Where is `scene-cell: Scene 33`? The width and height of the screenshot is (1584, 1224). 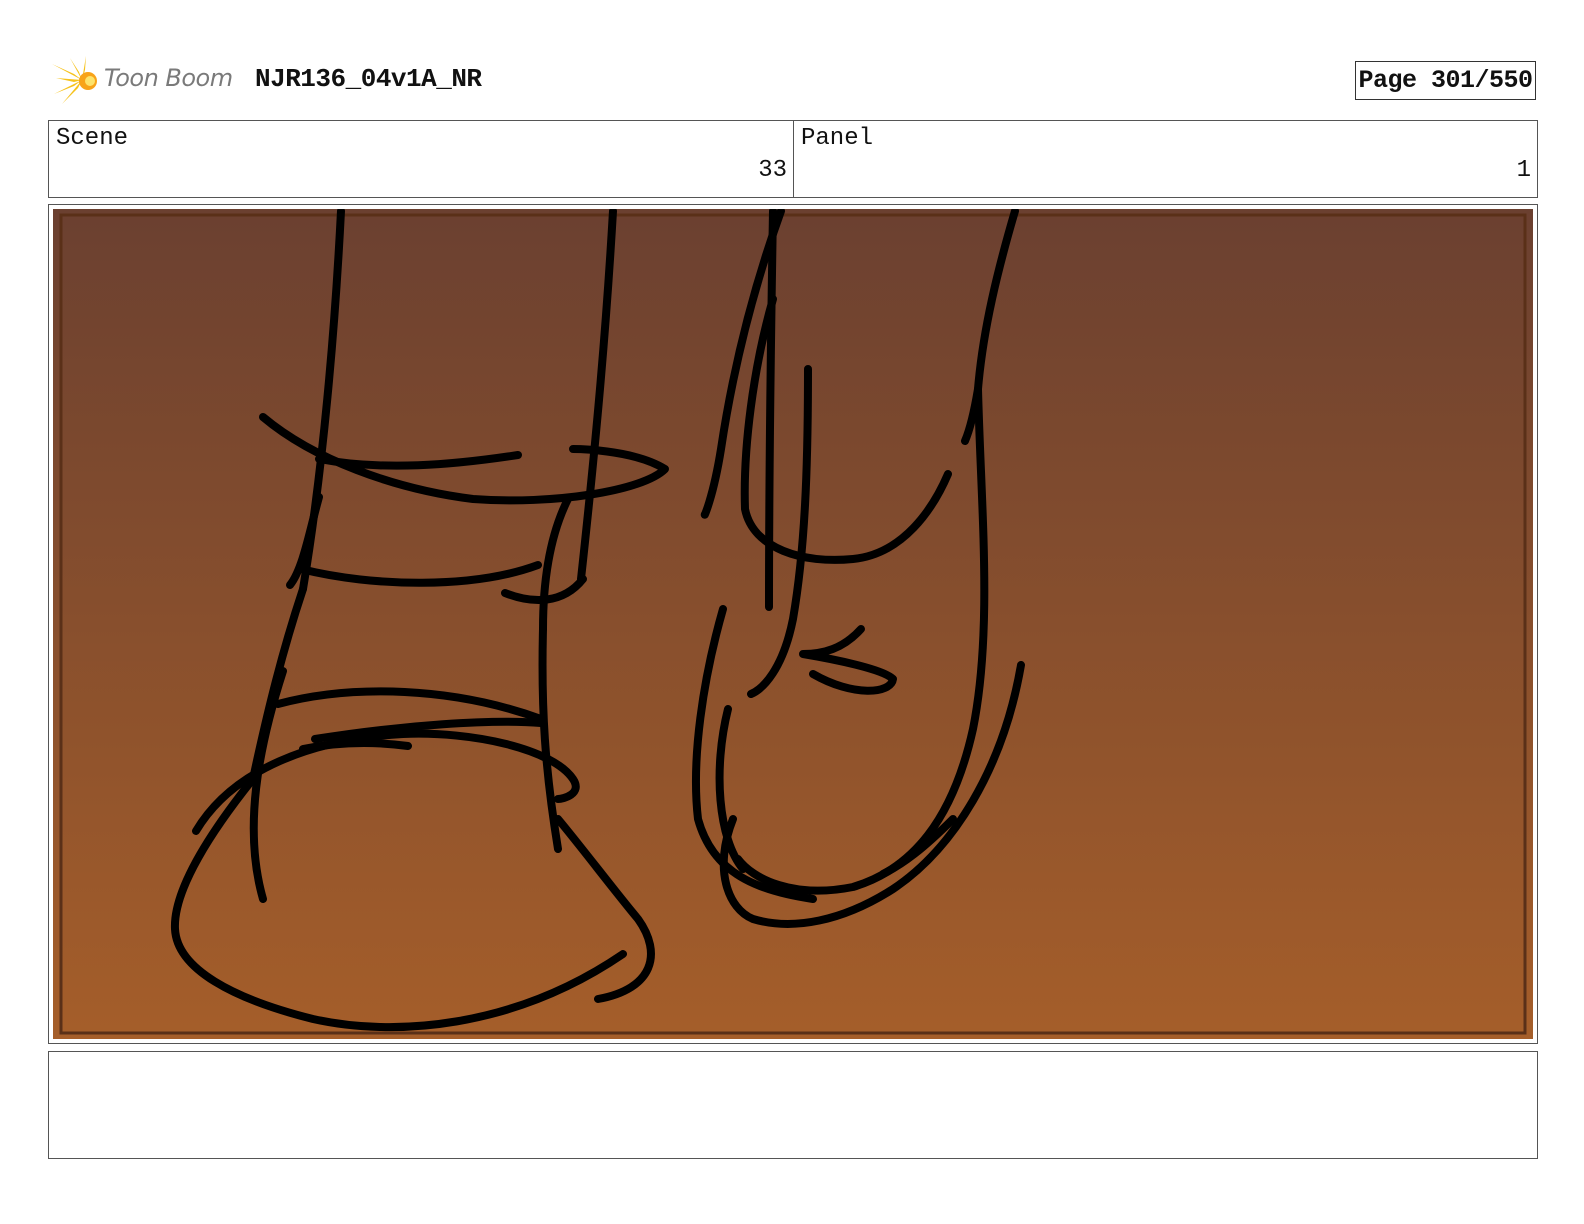
scene-cell: Scene 33 is located at coordinates (421, 159).